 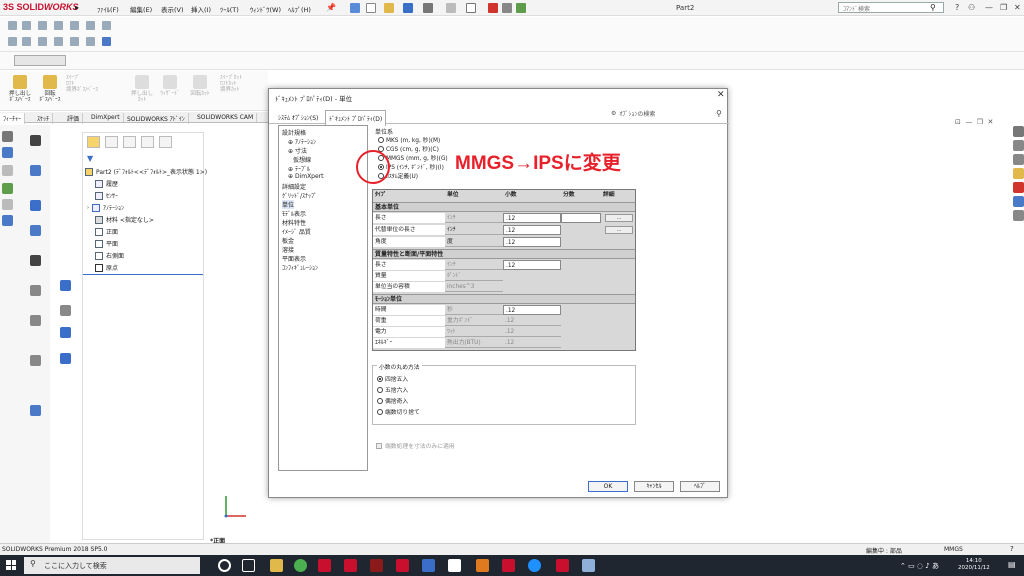 I want to click on forum-icon, so click(x=1018, y=215).